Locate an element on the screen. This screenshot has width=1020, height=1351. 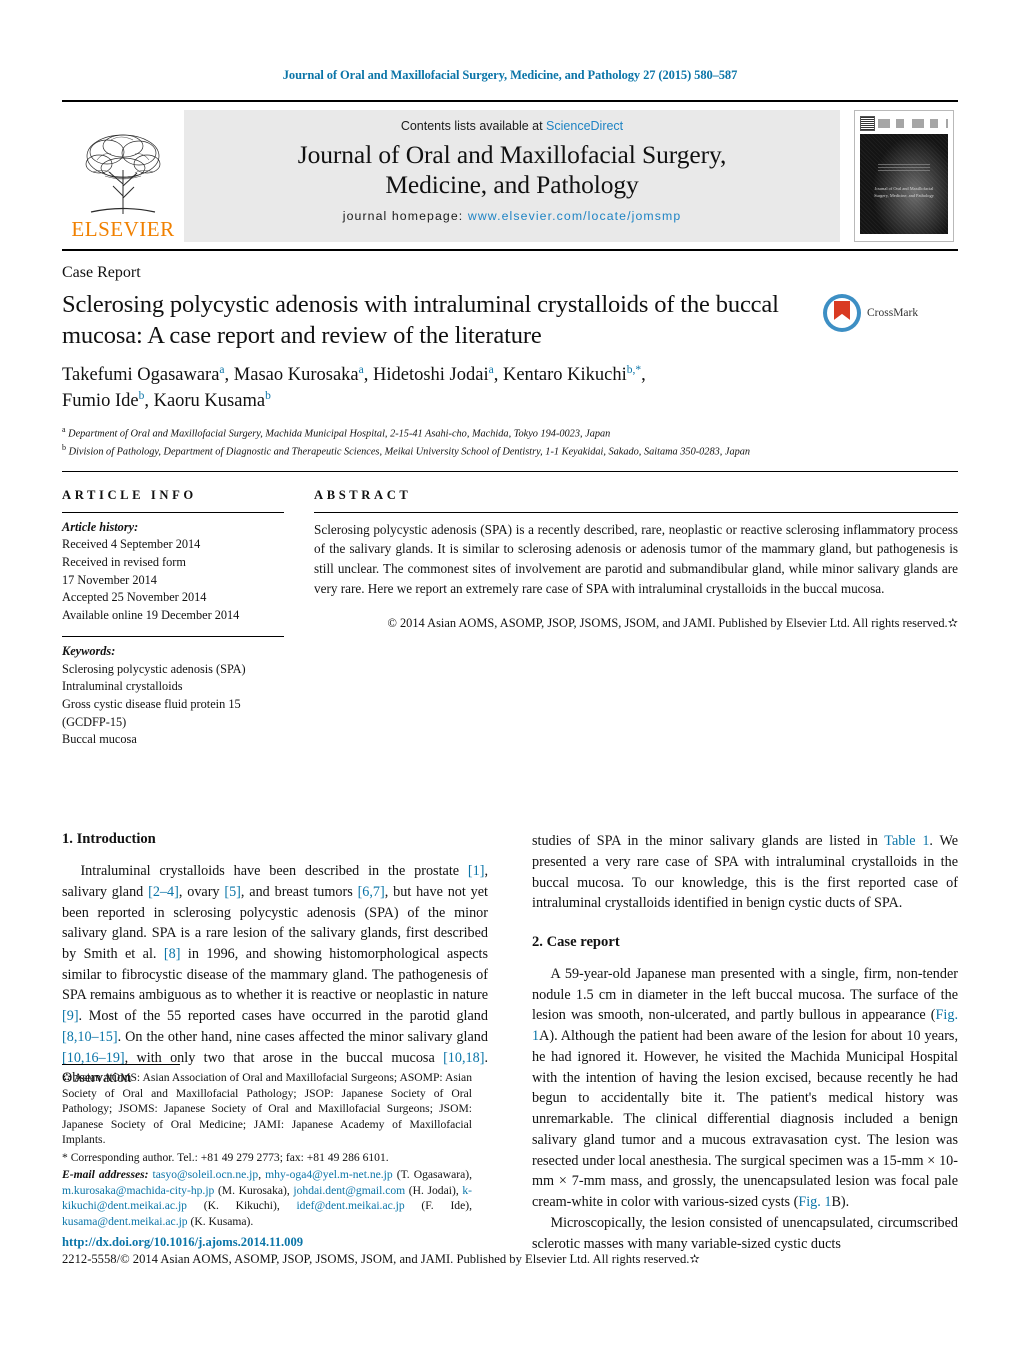
cover-caption-line-2: Surgery, Medicine, and Pathology is located at coordinates (904, 195).